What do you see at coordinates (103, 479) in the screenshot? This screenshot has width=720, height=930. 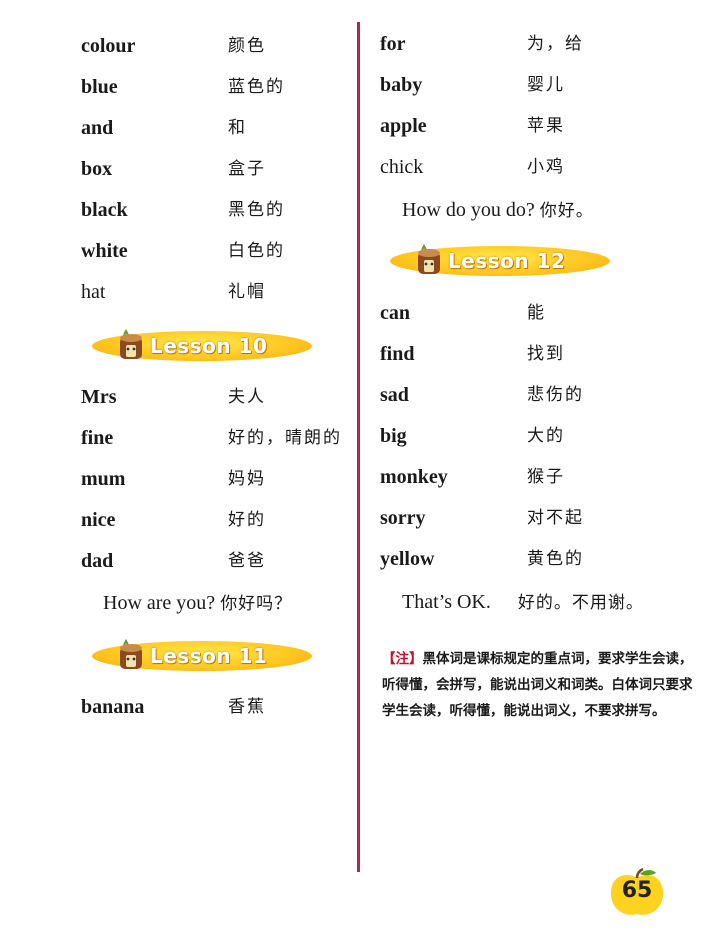 I see `vocab-english: mum` at bounding box center [103, 479].